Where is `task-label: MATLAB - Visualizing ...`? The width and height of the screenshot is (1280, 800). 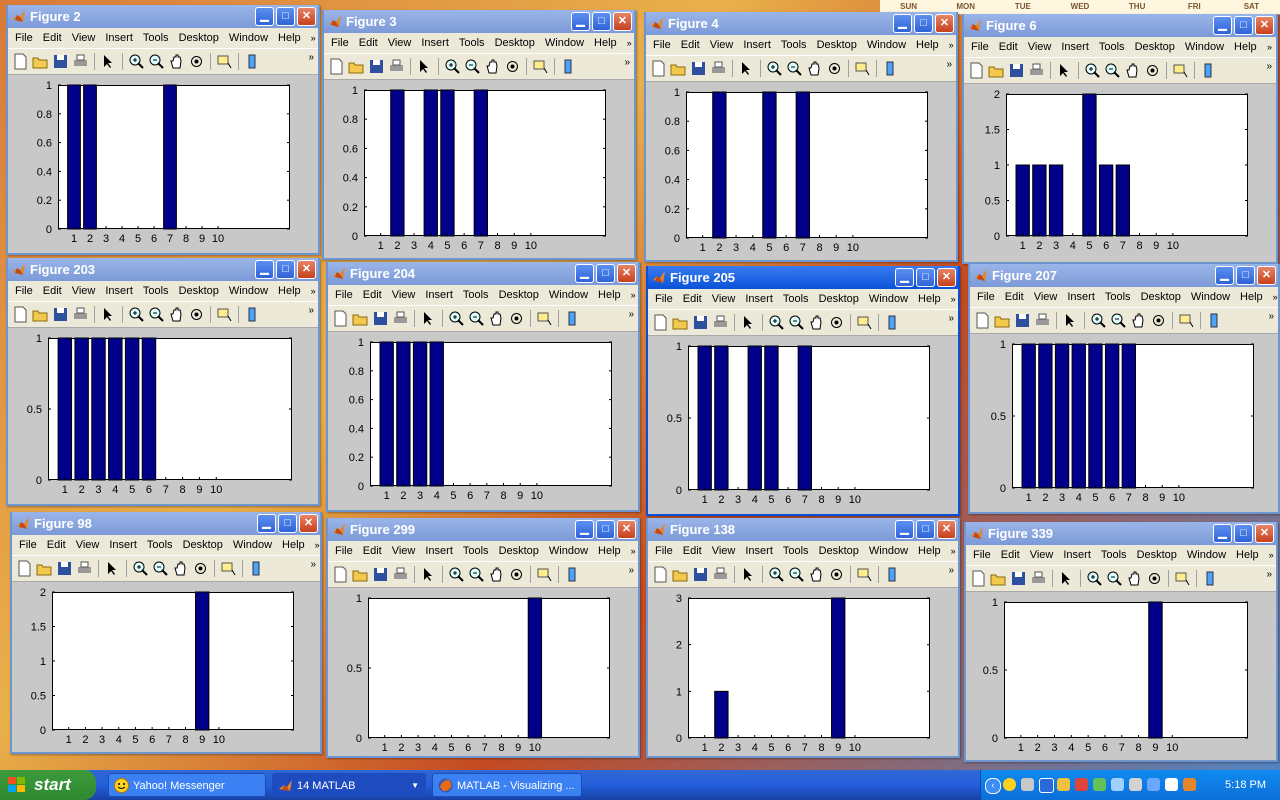
task-label: MATLAB - Visualizing ... is located at coordinates (516, 786).